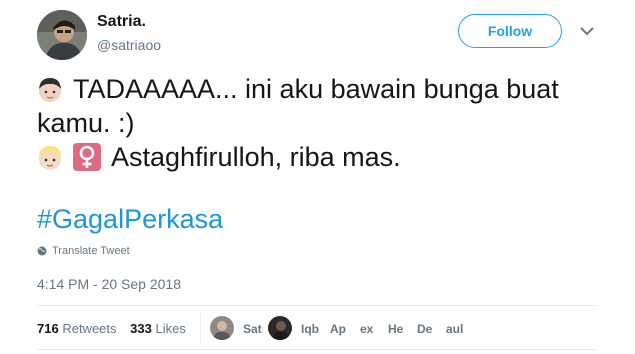 Image resolution: width=635 pixels, height=354 pixels. I want to click on translate-tweet-link: Translate Tweet, so click(83, 251).